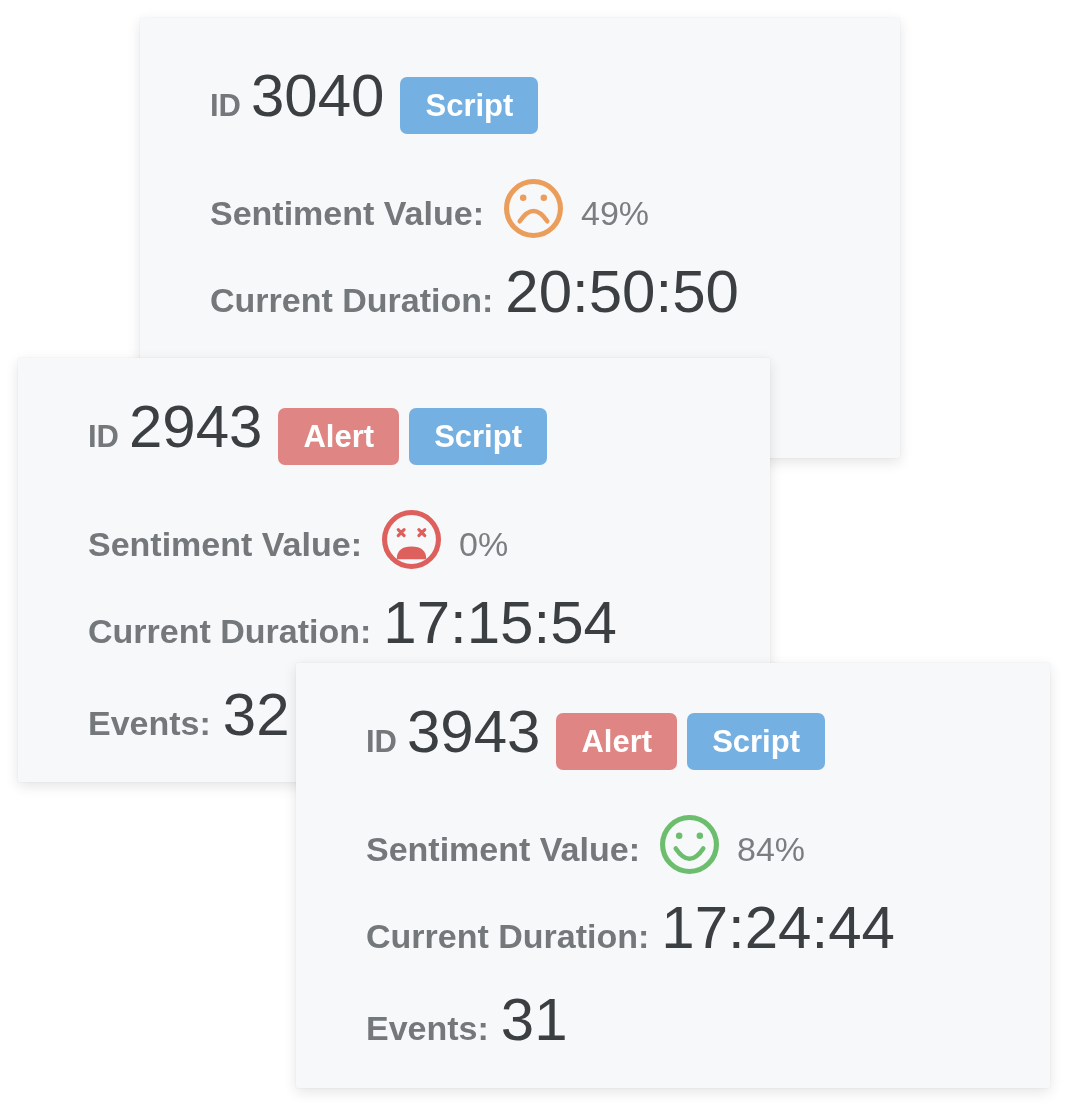  What do you see at coordinates (615, 213) in the screenshot?
I see `sentiment-percent: 49%` at bounding box center [615, 213].